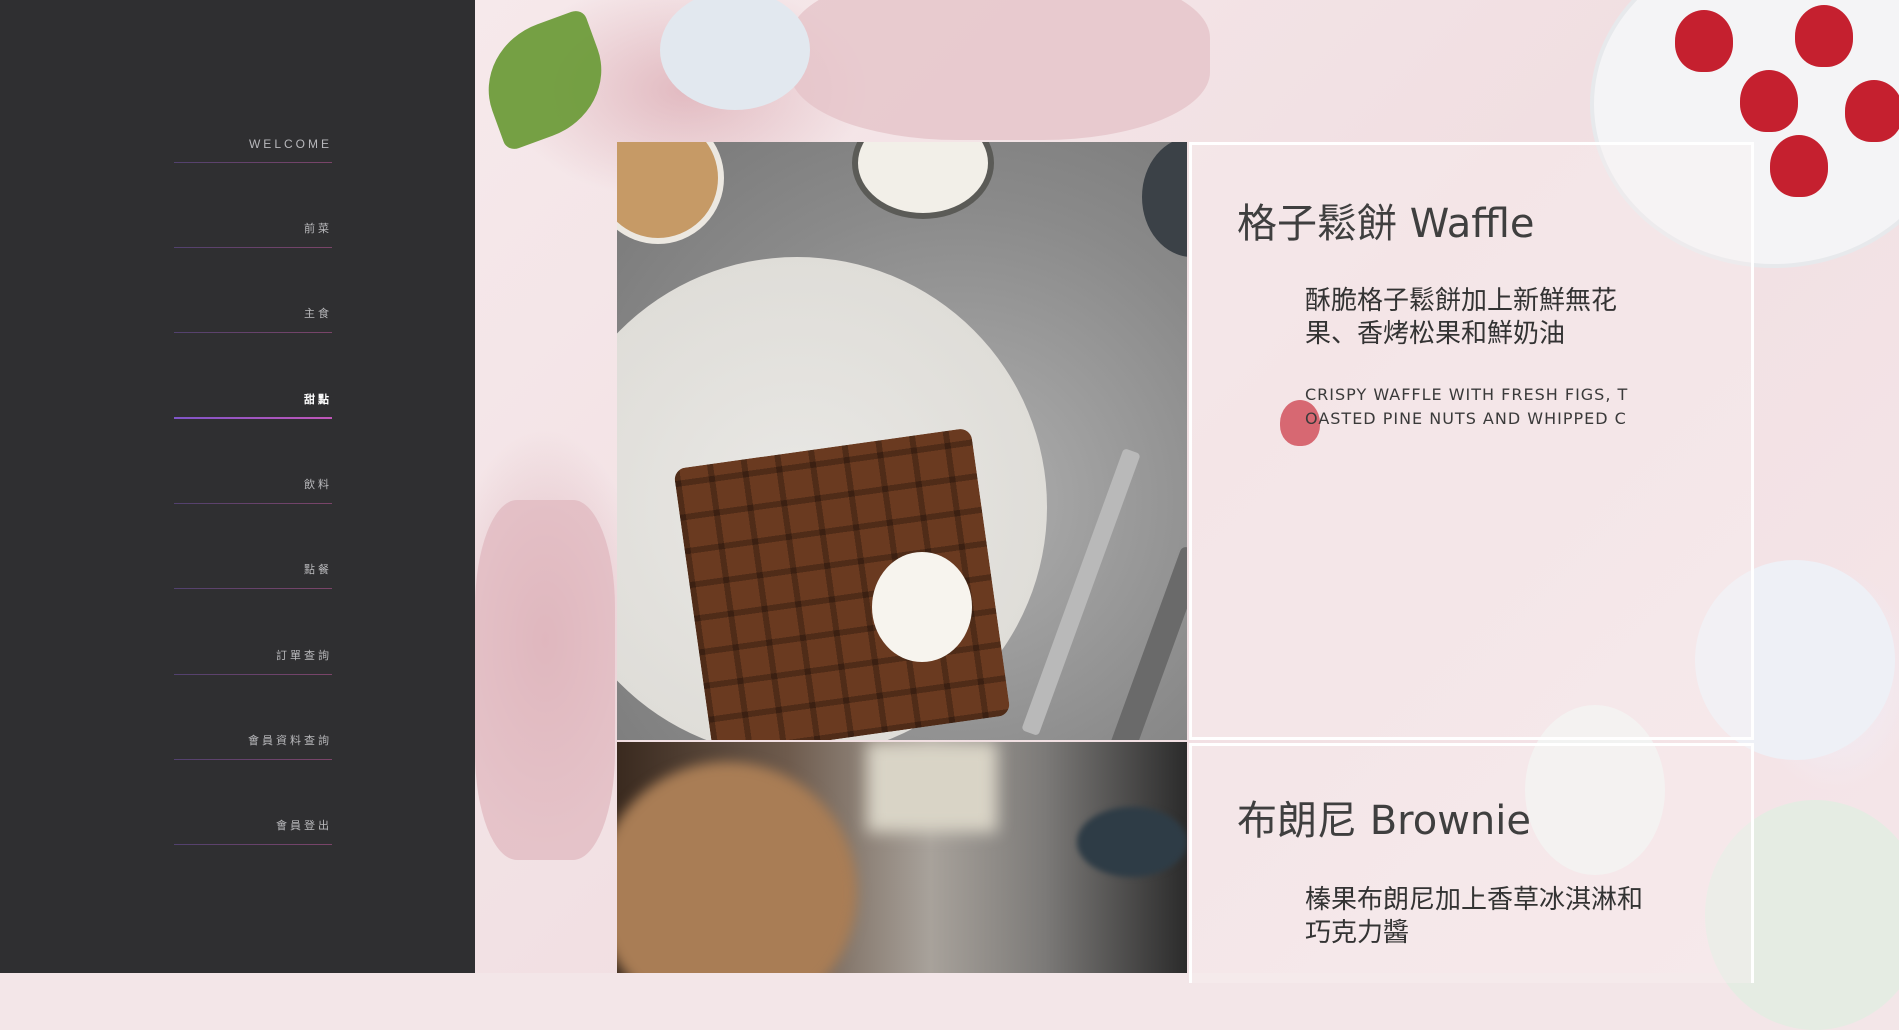 This screenshot has height=1030, width=1899. What do you see at coordinates (735, 55) in the screenshot?
I see `background-egg` at bounding box center [735, 55].